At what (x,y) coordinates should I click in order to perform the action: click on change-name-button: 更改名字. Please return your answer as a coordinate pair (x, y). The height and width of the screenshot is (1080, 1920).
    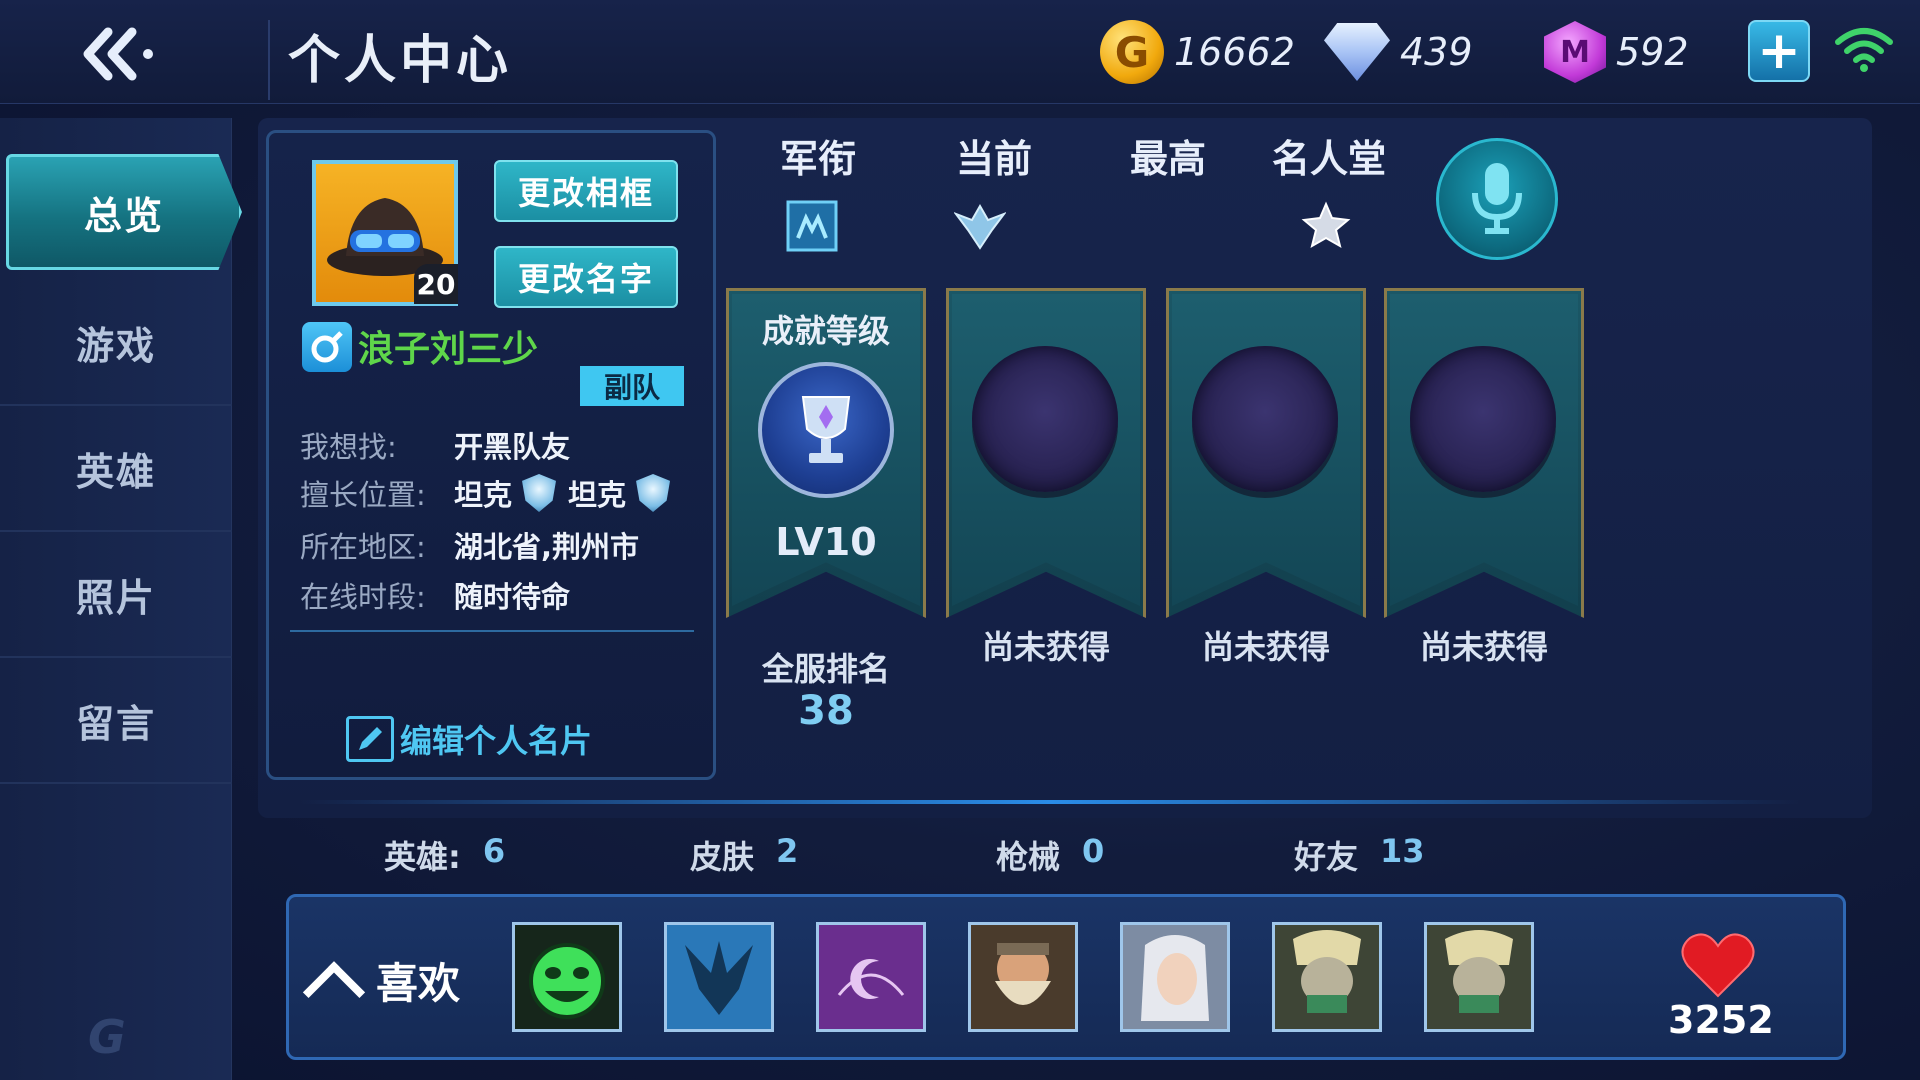
    Looking at the image, I should click on (586, 277).